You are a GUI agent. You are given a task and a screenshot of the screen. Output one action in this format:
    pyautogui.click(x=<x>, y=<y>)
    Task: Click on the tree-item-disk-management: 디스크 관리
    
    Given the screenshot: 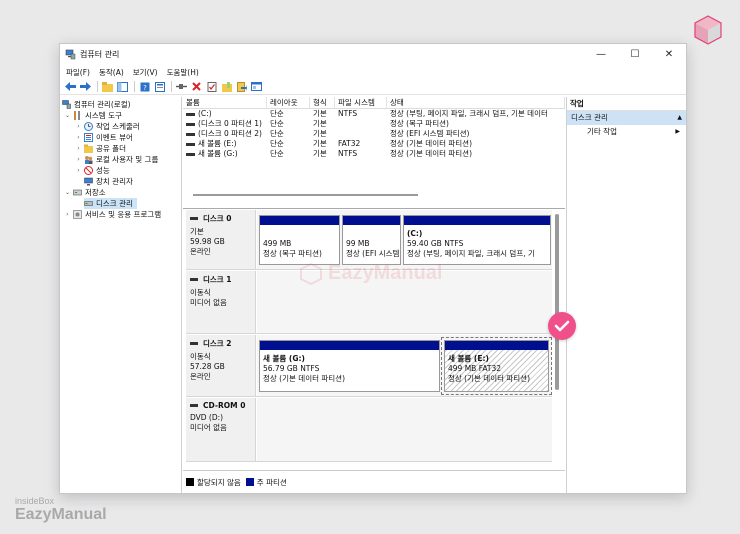 What is the action you would take?
    pyautogui.click(x=110, y=203)
    